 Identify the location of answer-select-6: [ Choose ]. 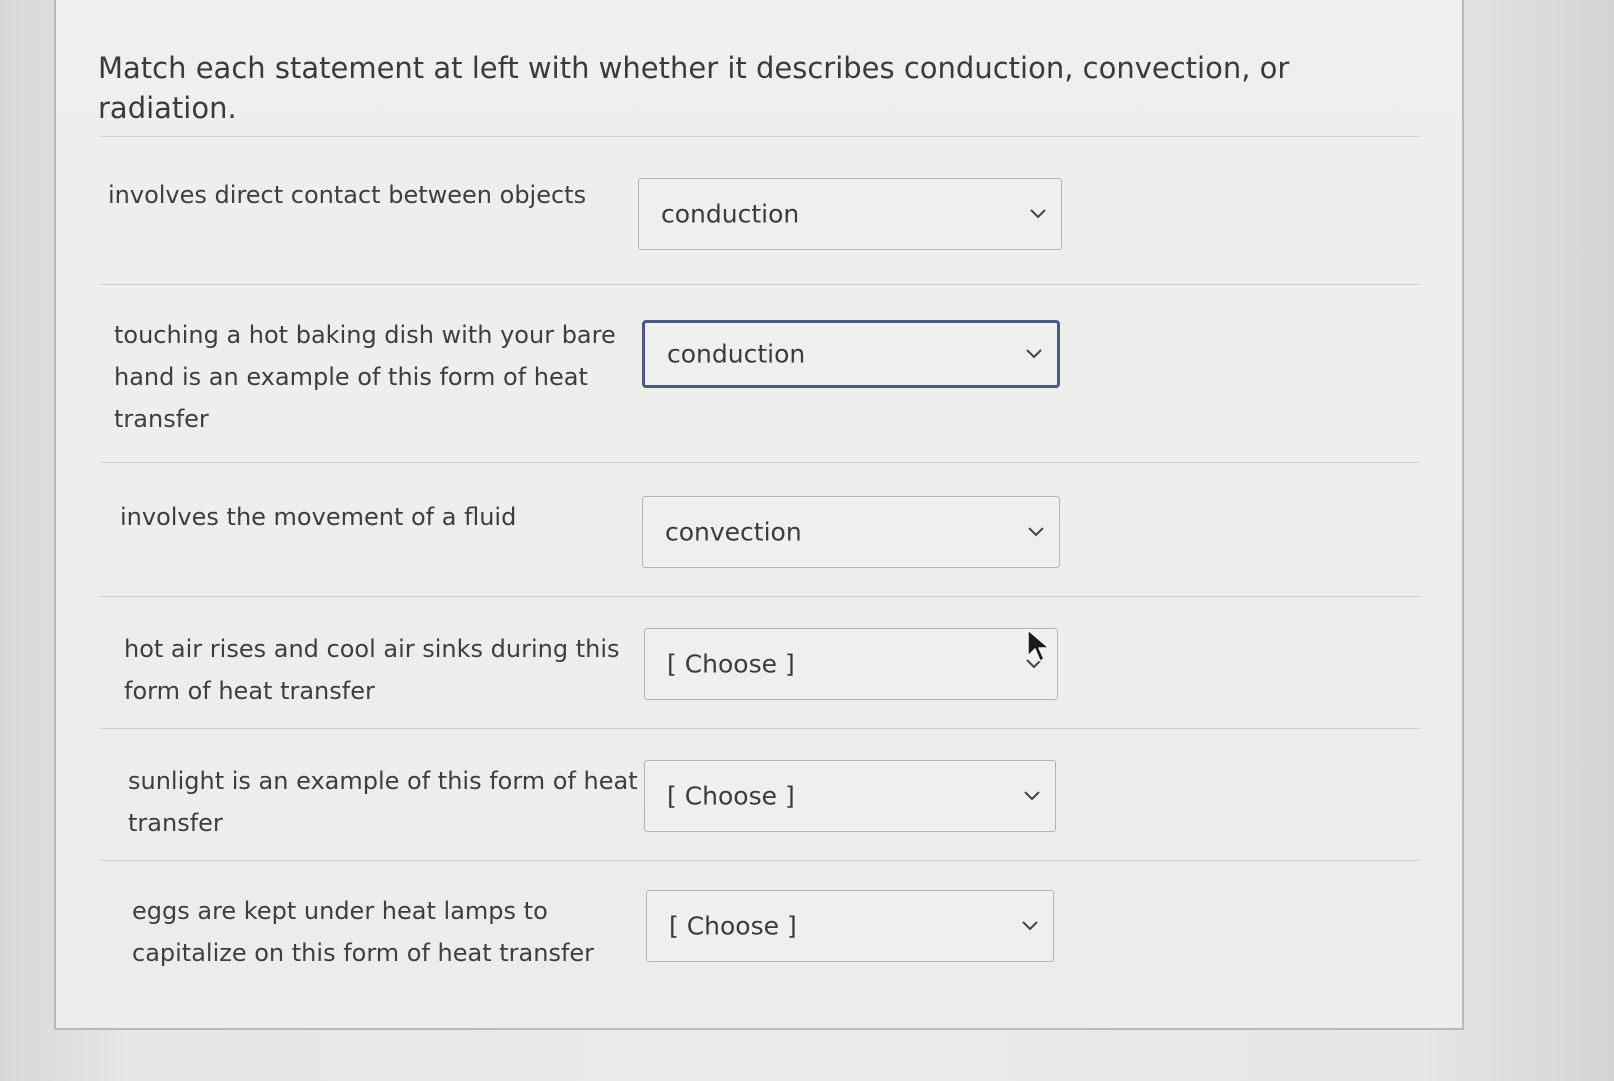
(850, 926).